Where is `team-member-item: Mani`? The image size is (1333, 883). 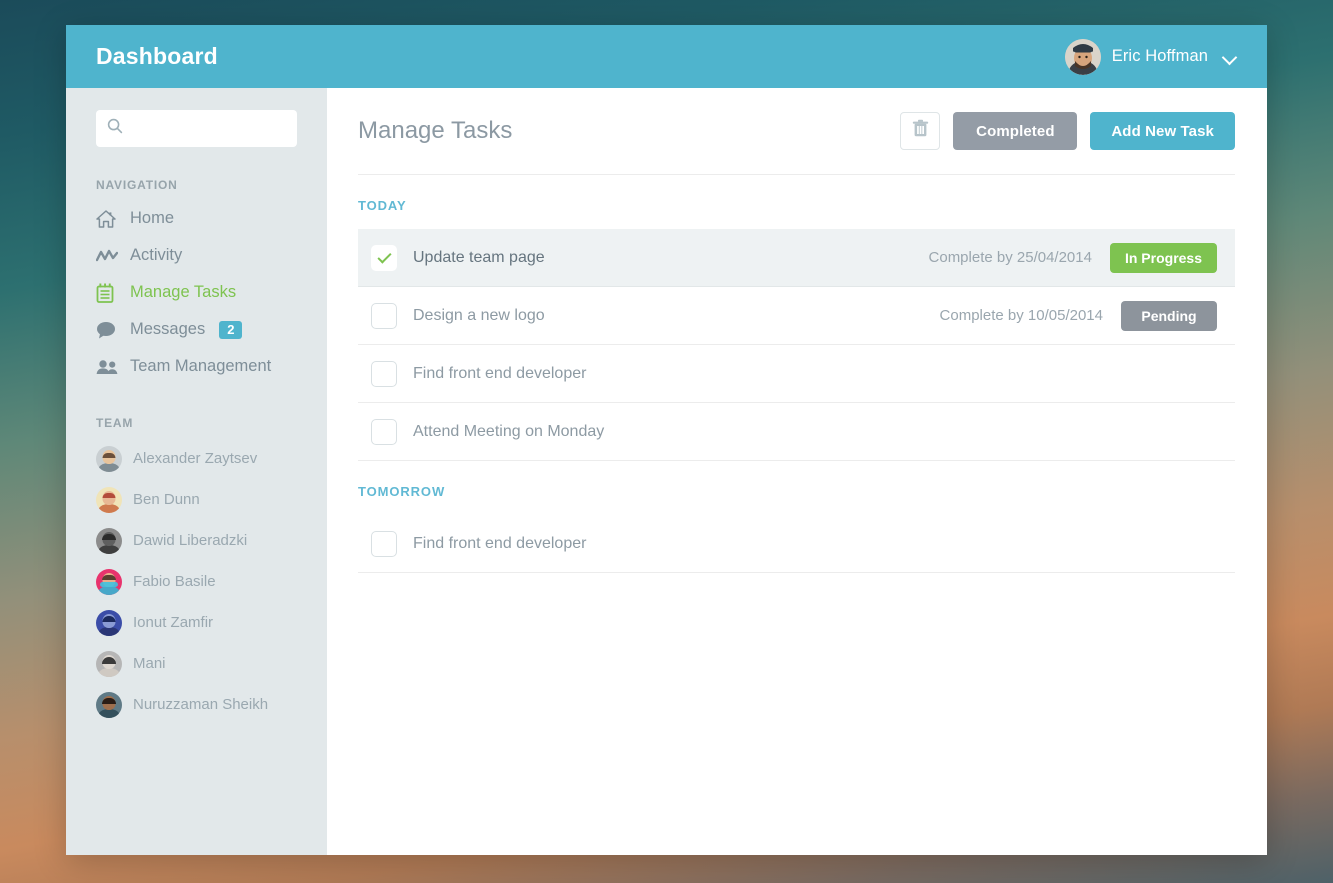
team-member-item: Mani is located at coordinates (196, 663).